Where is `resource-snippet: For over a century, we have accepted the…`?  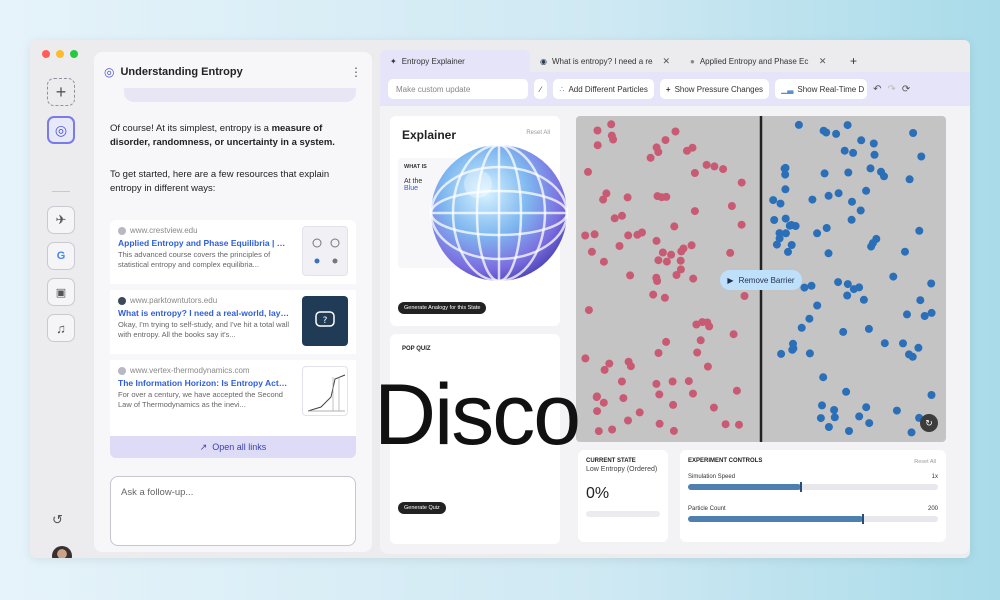
resource-snippet: For over a century, we have accepted the… is located at coordinates (200, 399).